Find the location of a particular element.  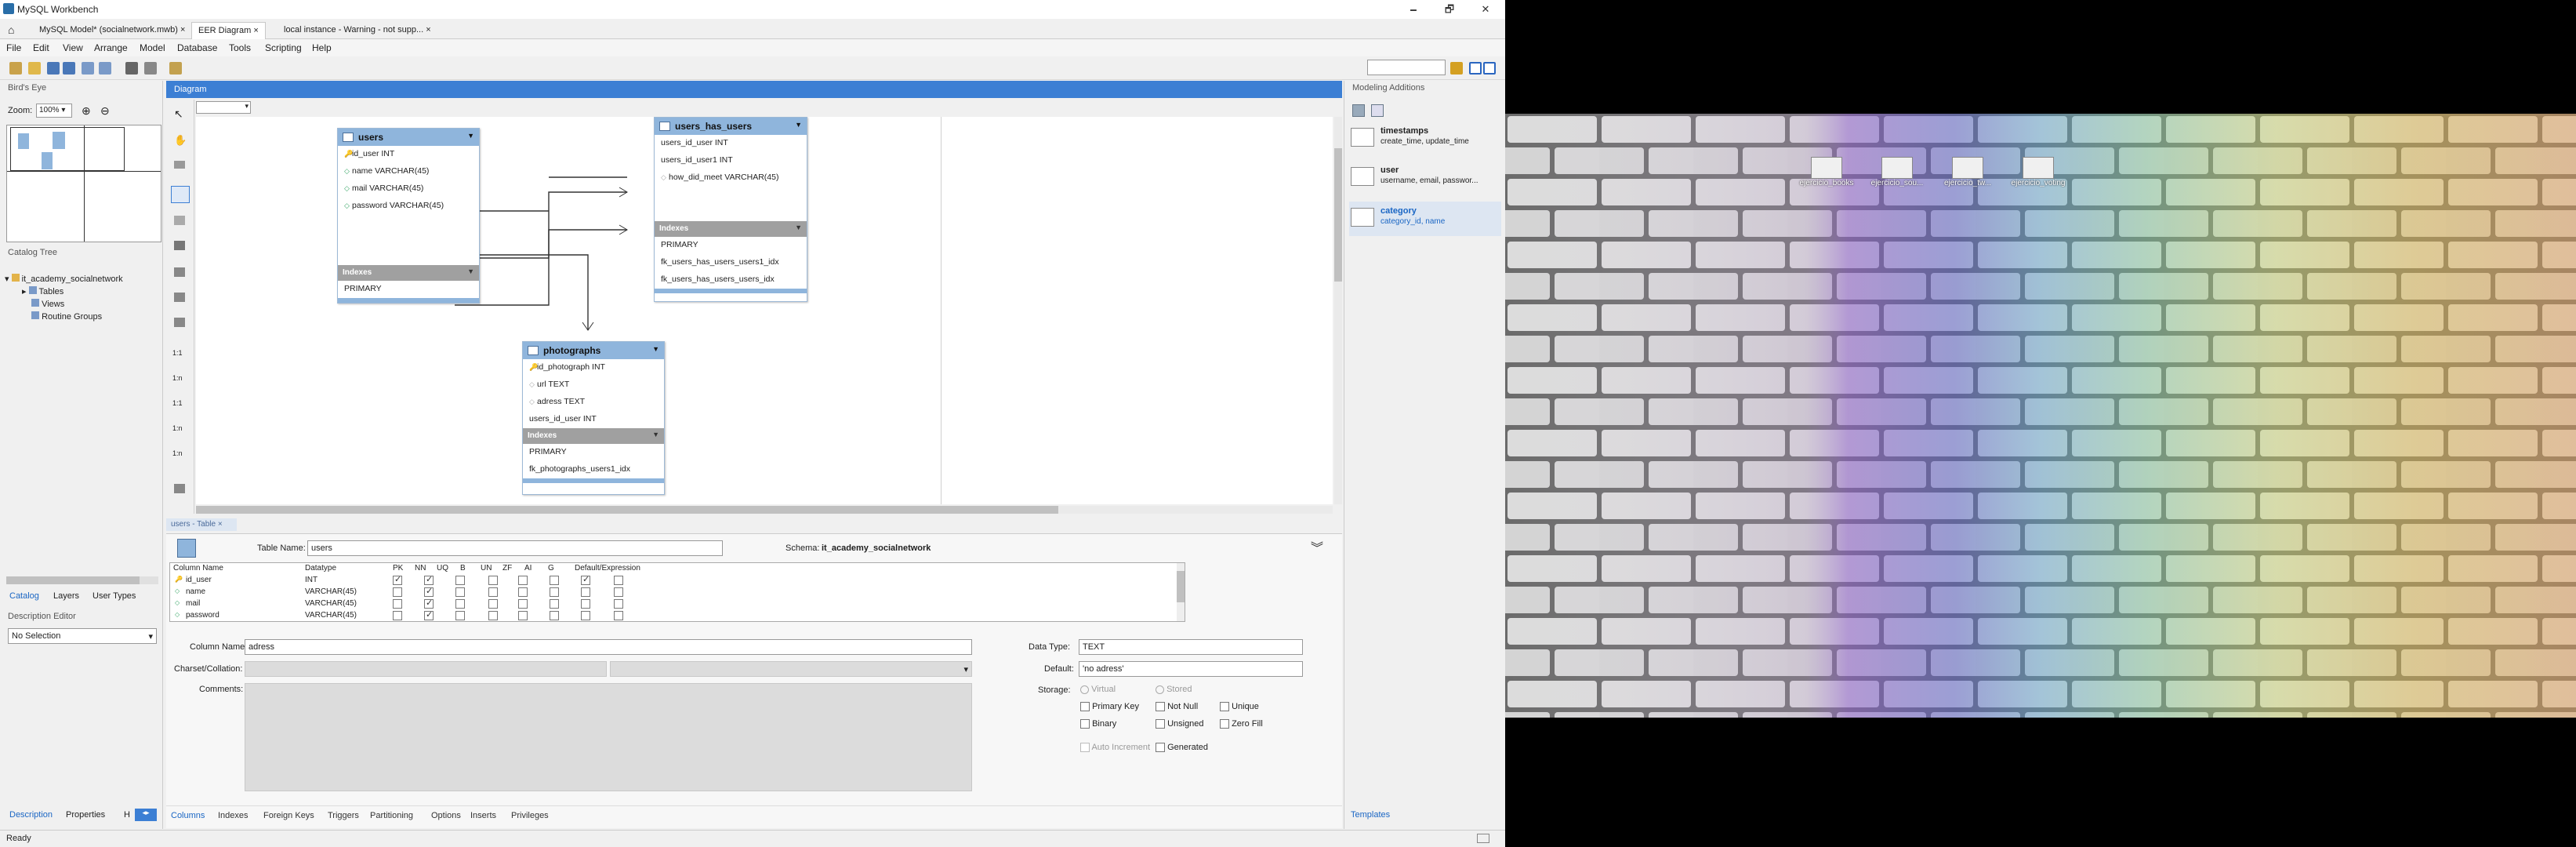

layout-bottom-icon is located at coordinates (1490, 68).